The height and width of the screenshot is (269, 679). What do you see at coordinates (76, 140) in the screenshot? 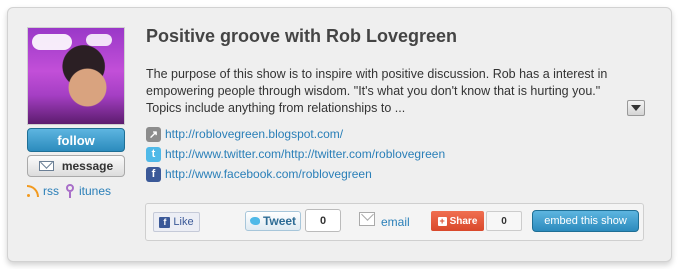
I see `follow-button: follow` at bounding box center [76, 140].